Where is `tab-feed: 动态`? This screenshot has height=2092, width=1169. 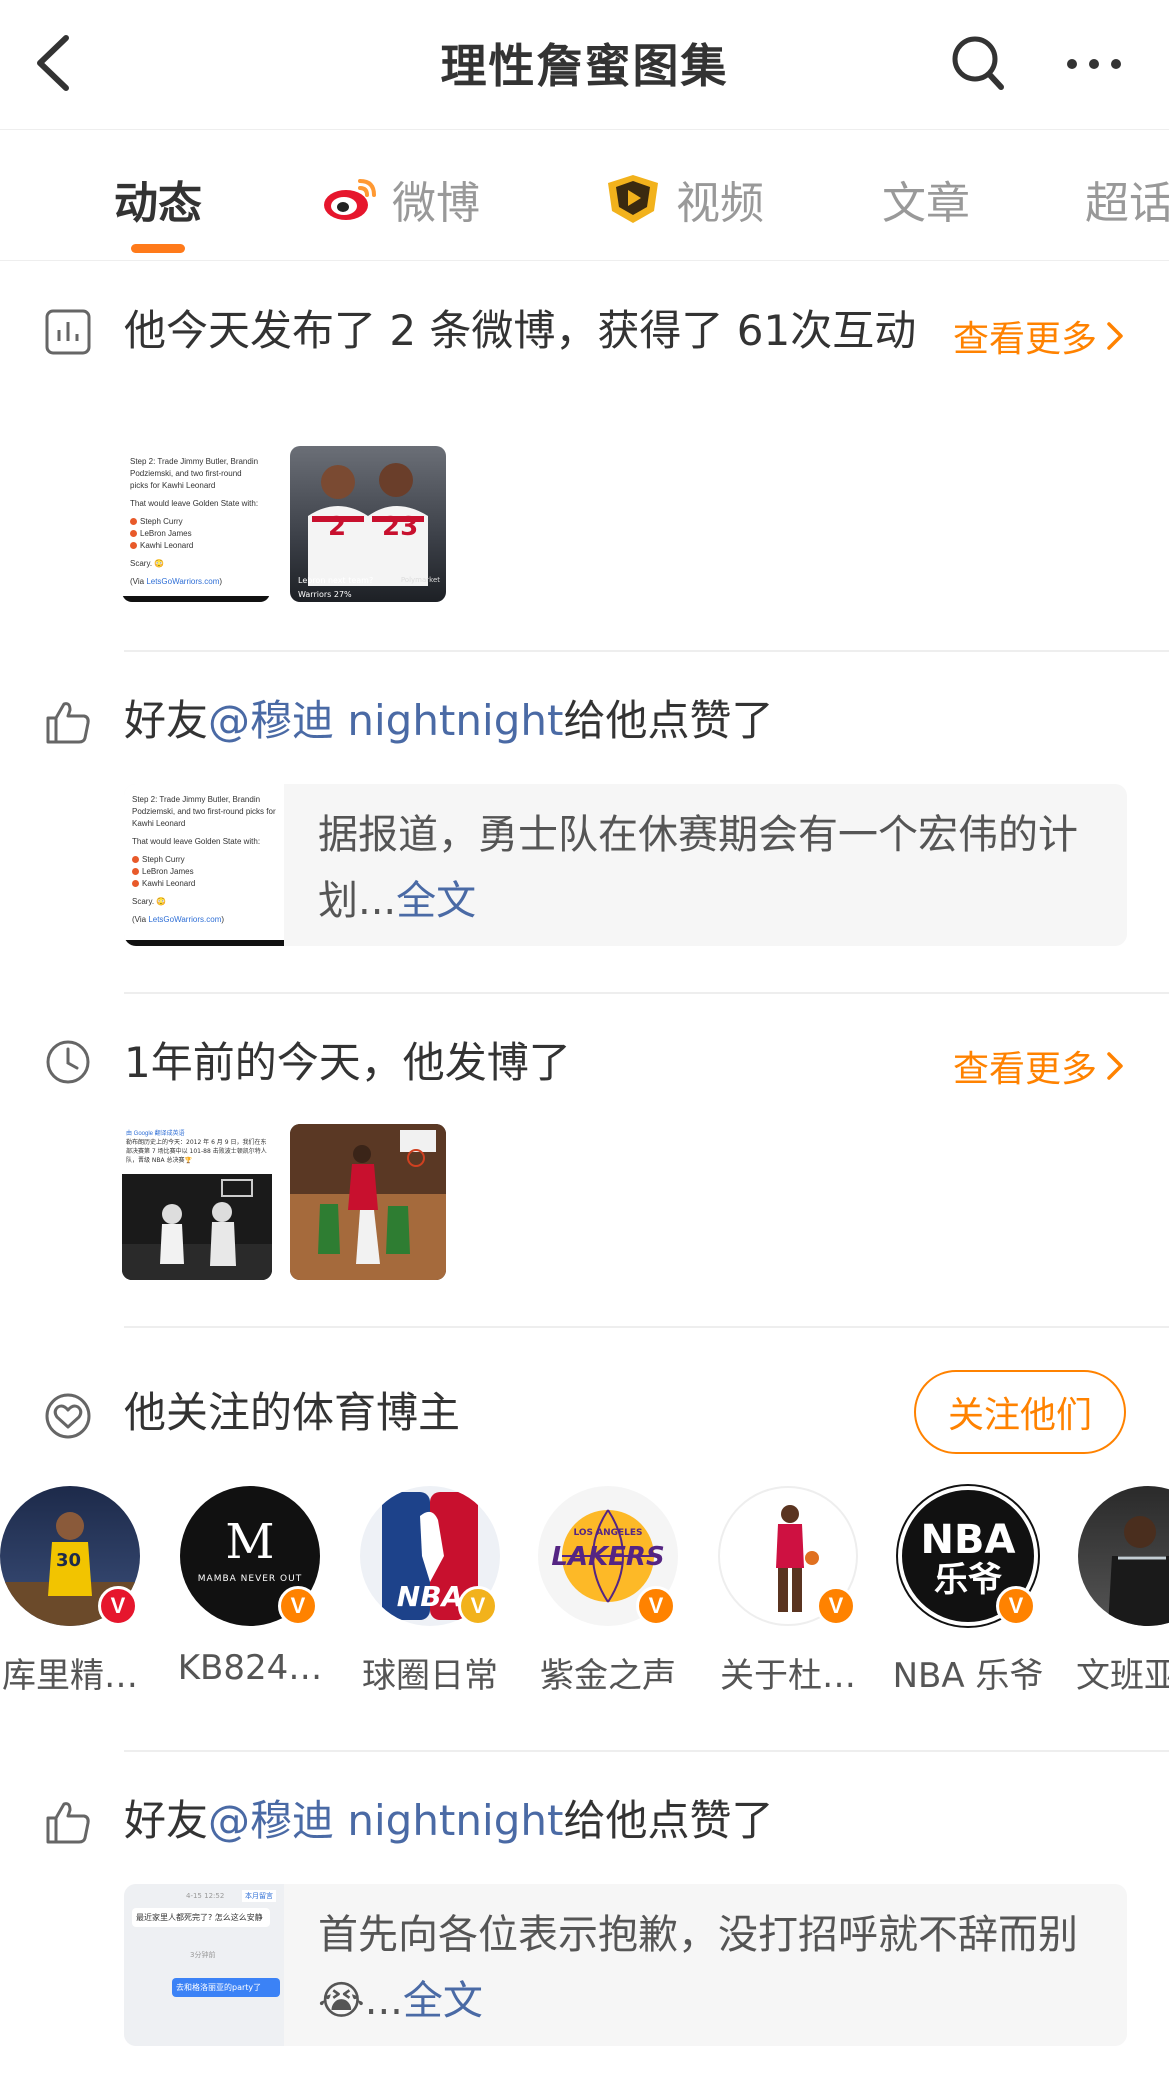 tab-feed: 动态 is located at coordinates (158, 199).